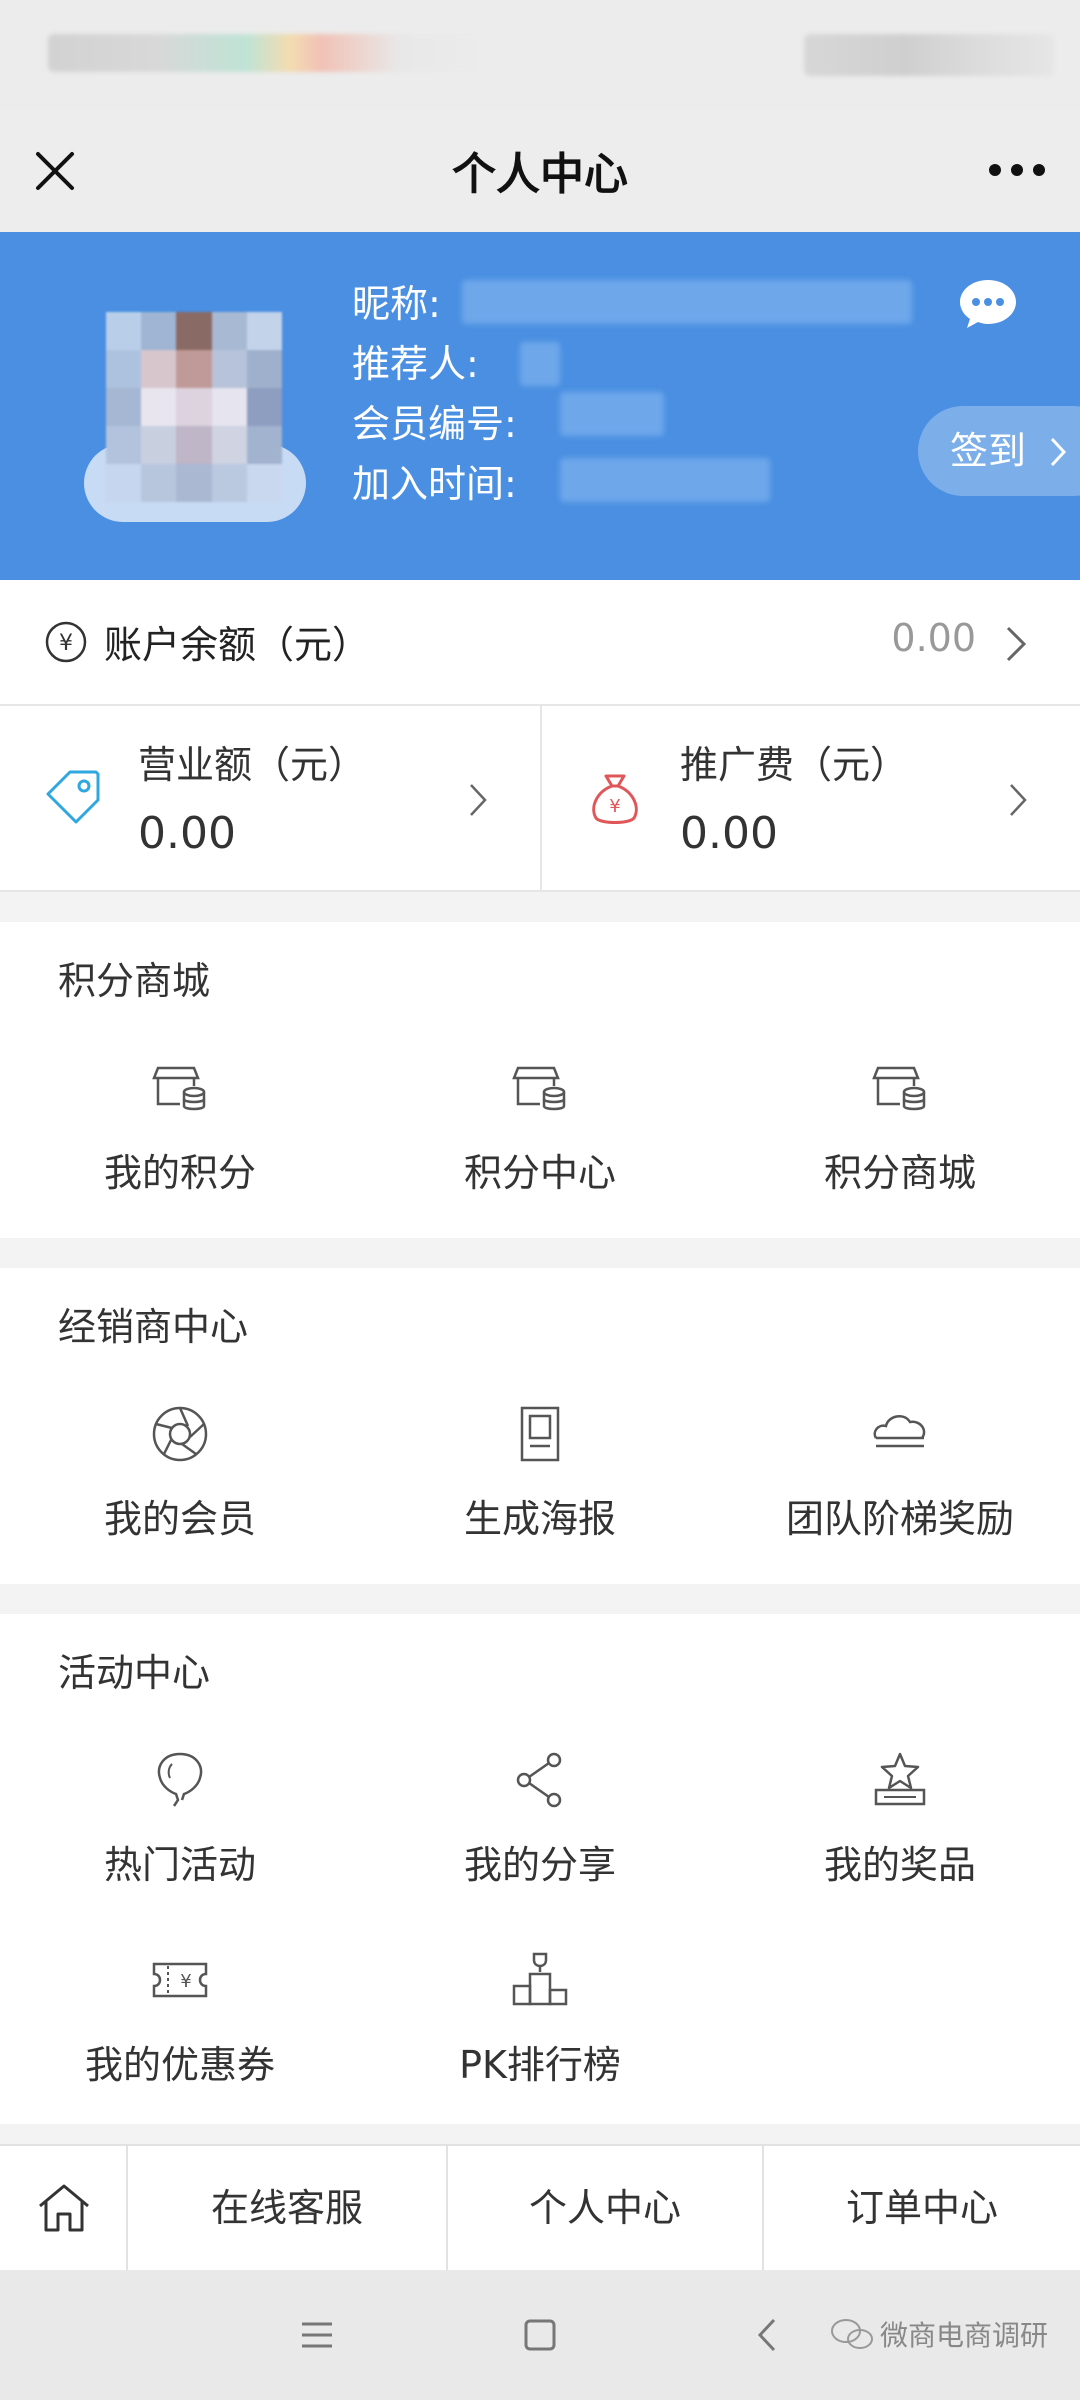 This screenshot has width=1080, height=2400. What do you see at coordinates (988, 451) in the screenshot?
I see `signin-label: 签到` at bounding box center [988, 451].